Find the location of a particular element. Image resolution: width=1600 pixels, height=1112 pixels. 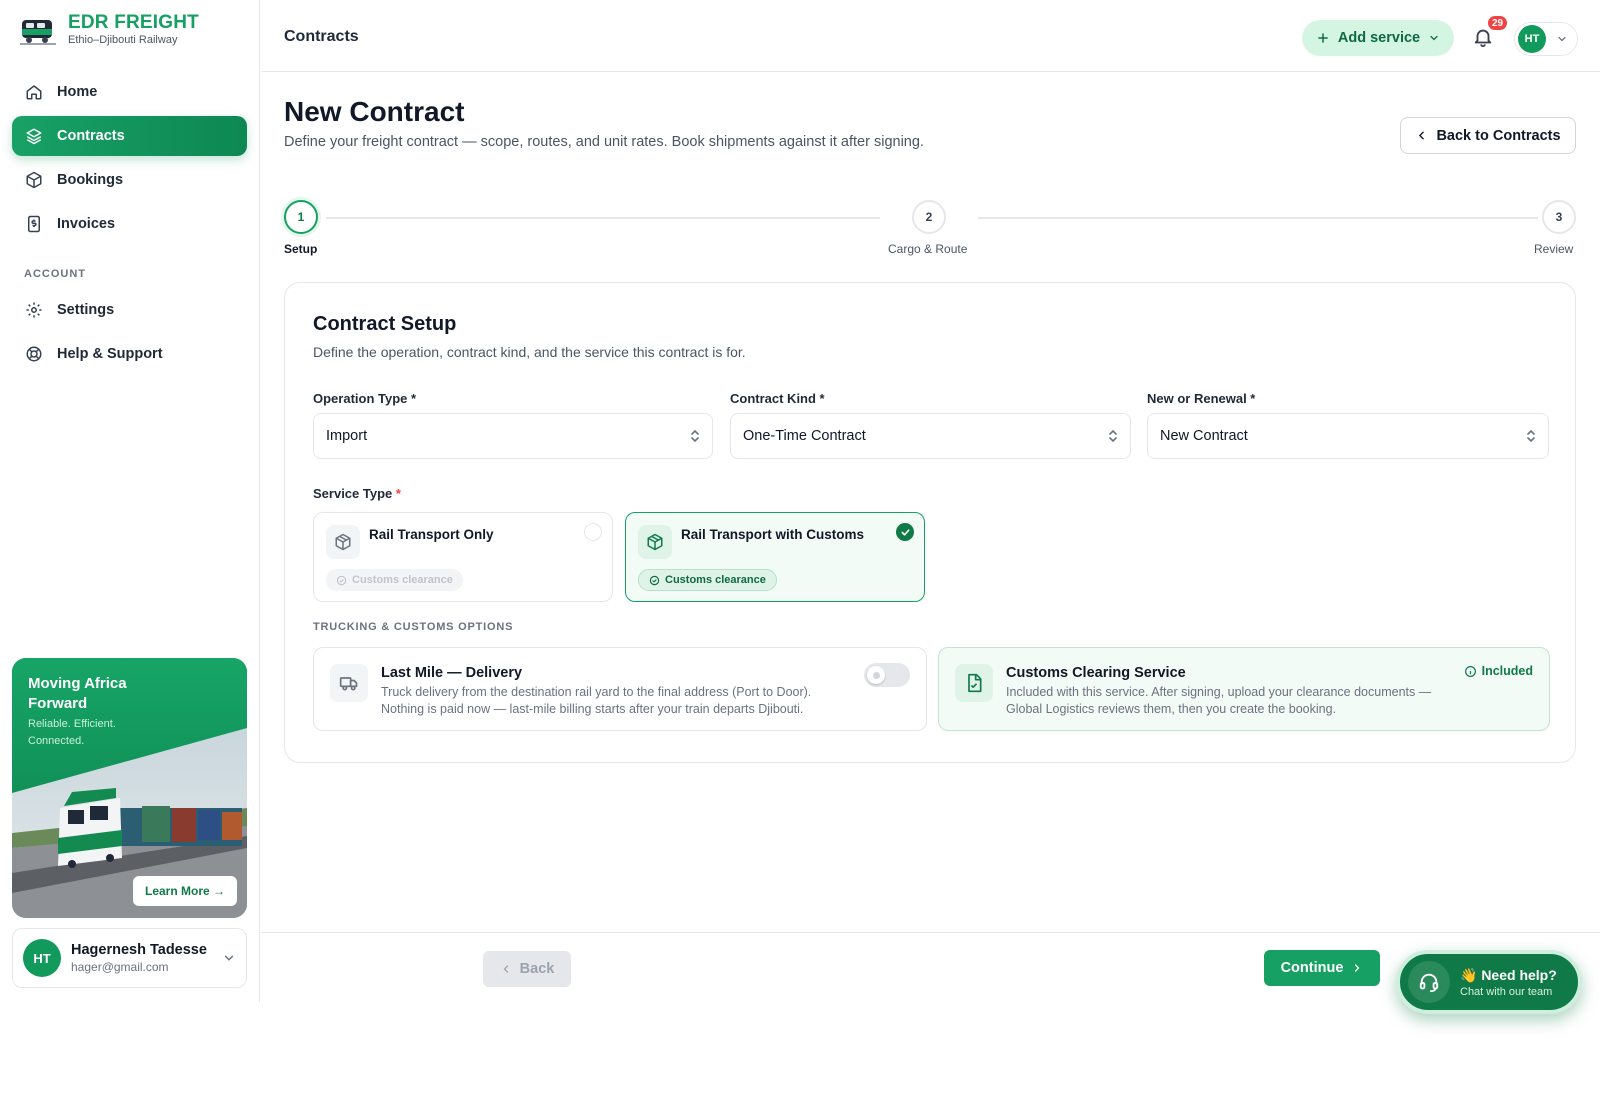

step-3-label: Review is located at coordinates (1554, 249).